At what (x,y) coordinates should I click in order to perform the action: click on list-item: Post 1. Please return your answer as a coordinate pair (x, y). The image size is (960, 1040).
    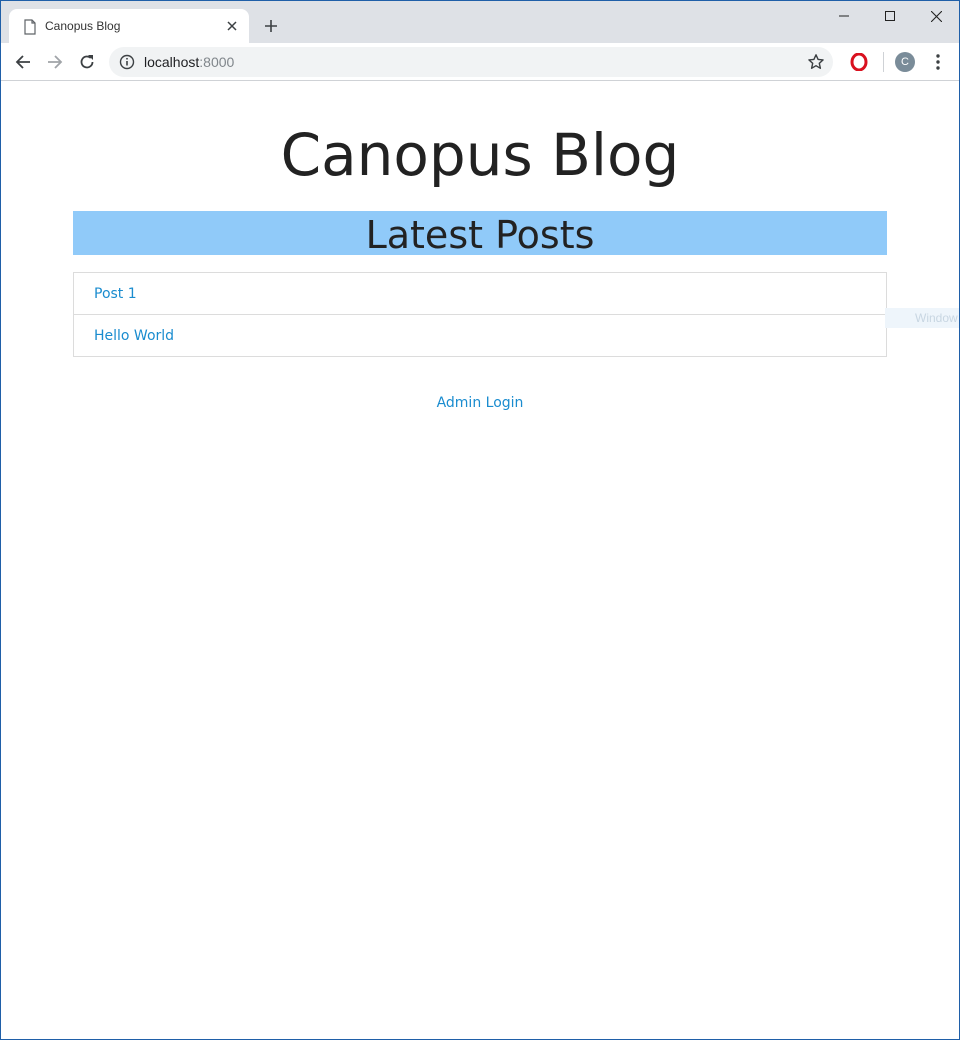
    Looking at the image, I should click on (480, 293).